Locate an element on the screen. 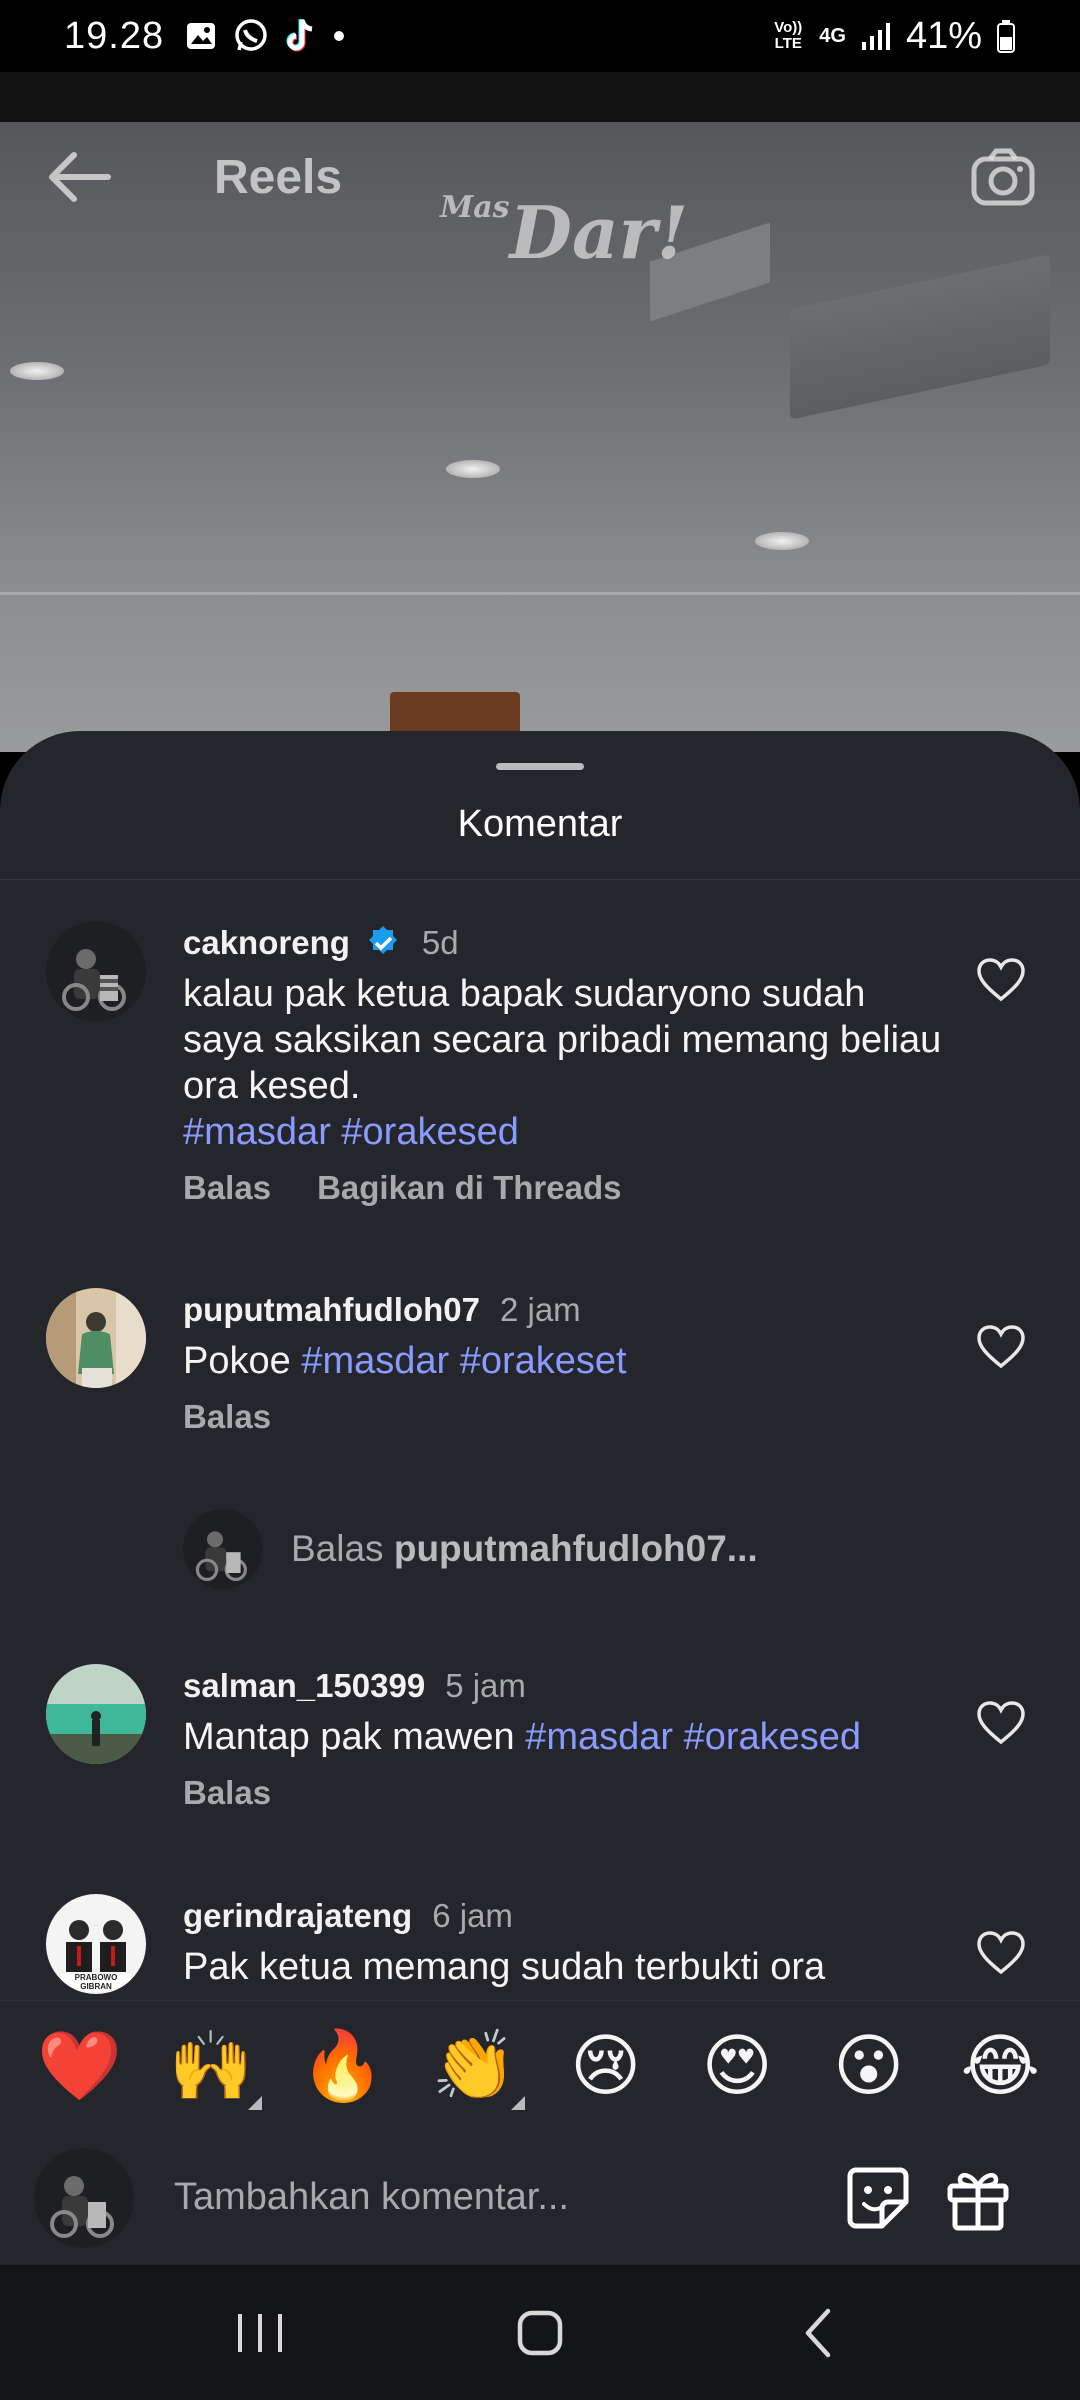 This screenshot has width=1080, height=2400. tiktok-icon is located at coordinates (299, 35).